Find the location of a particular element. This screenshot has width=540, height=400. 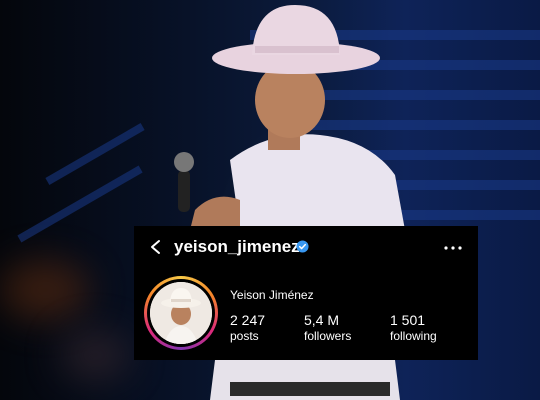

following-stat: 1 501 following is located at coordinates (413, 327).